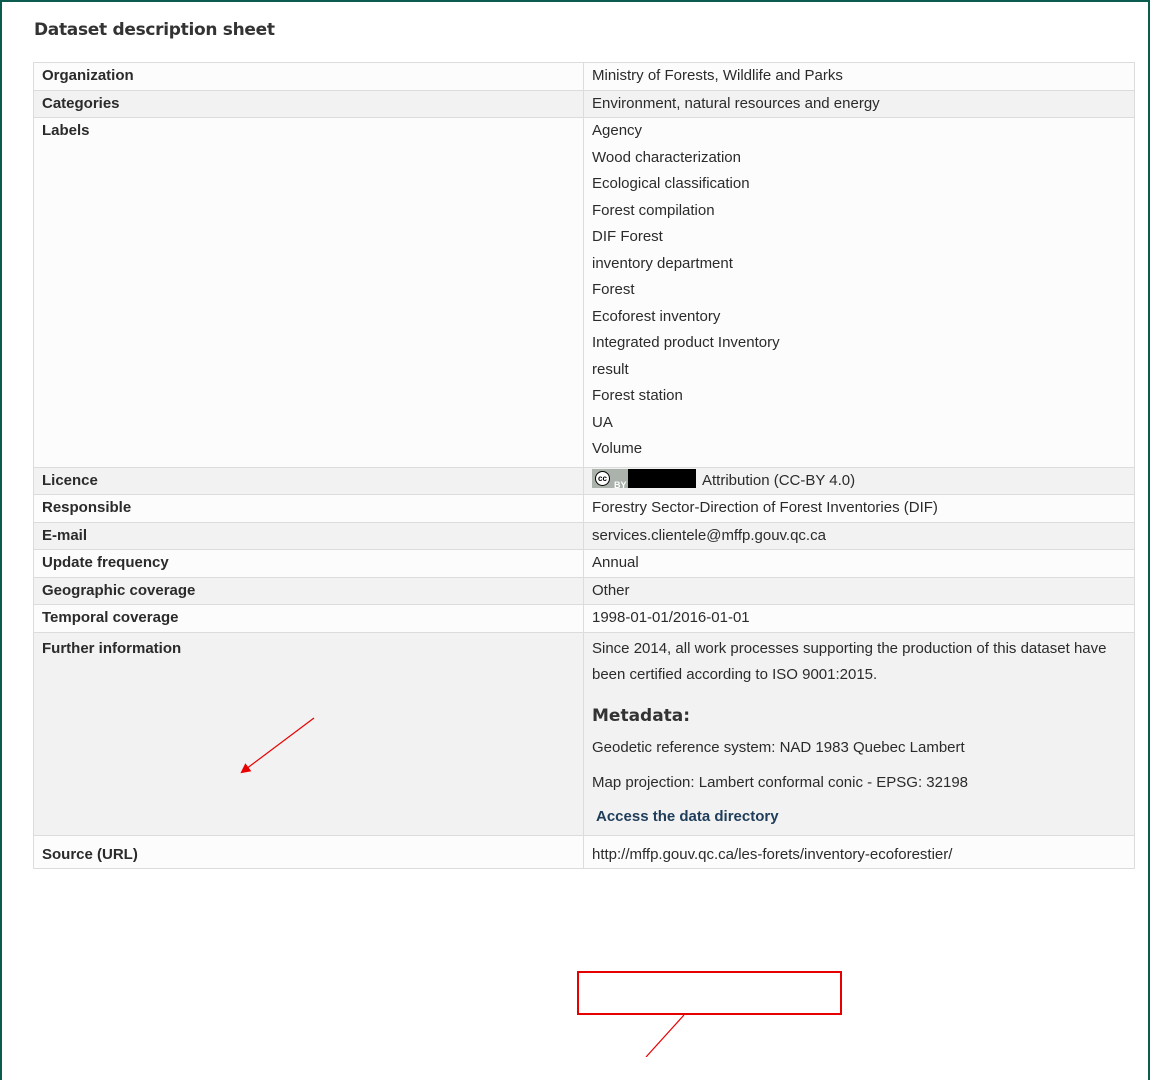 The image size is (1154, 1080). Describe the element at coordinates (859, 76) in the screenshot. I see `row-value: Ministry of Forests, Wildlife and Parks` at that location.